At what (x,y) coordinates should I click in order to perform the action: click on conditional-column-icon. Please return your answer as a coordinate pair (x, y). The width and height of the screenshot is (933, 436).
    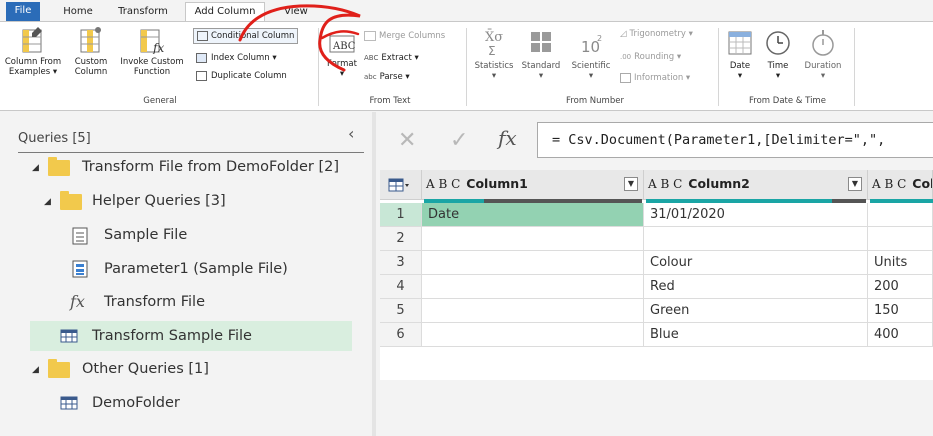
    Looking at the image, I should click on (202, 35).